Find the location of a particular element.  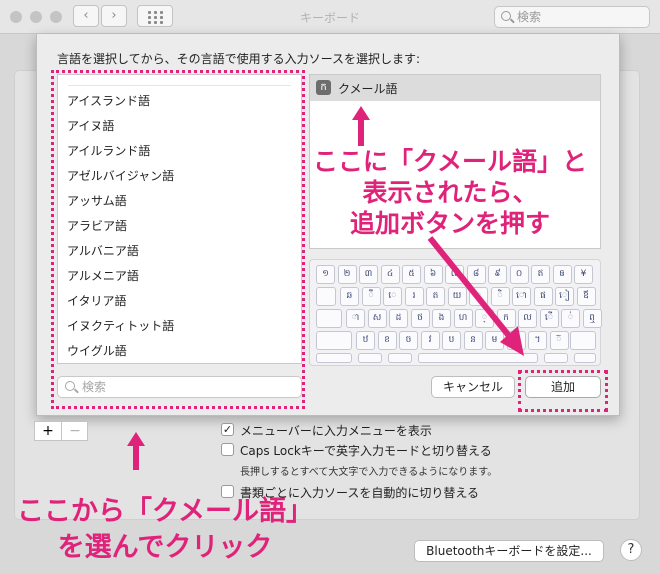

add-remove-control: + − is located at coordinates (61, 431).